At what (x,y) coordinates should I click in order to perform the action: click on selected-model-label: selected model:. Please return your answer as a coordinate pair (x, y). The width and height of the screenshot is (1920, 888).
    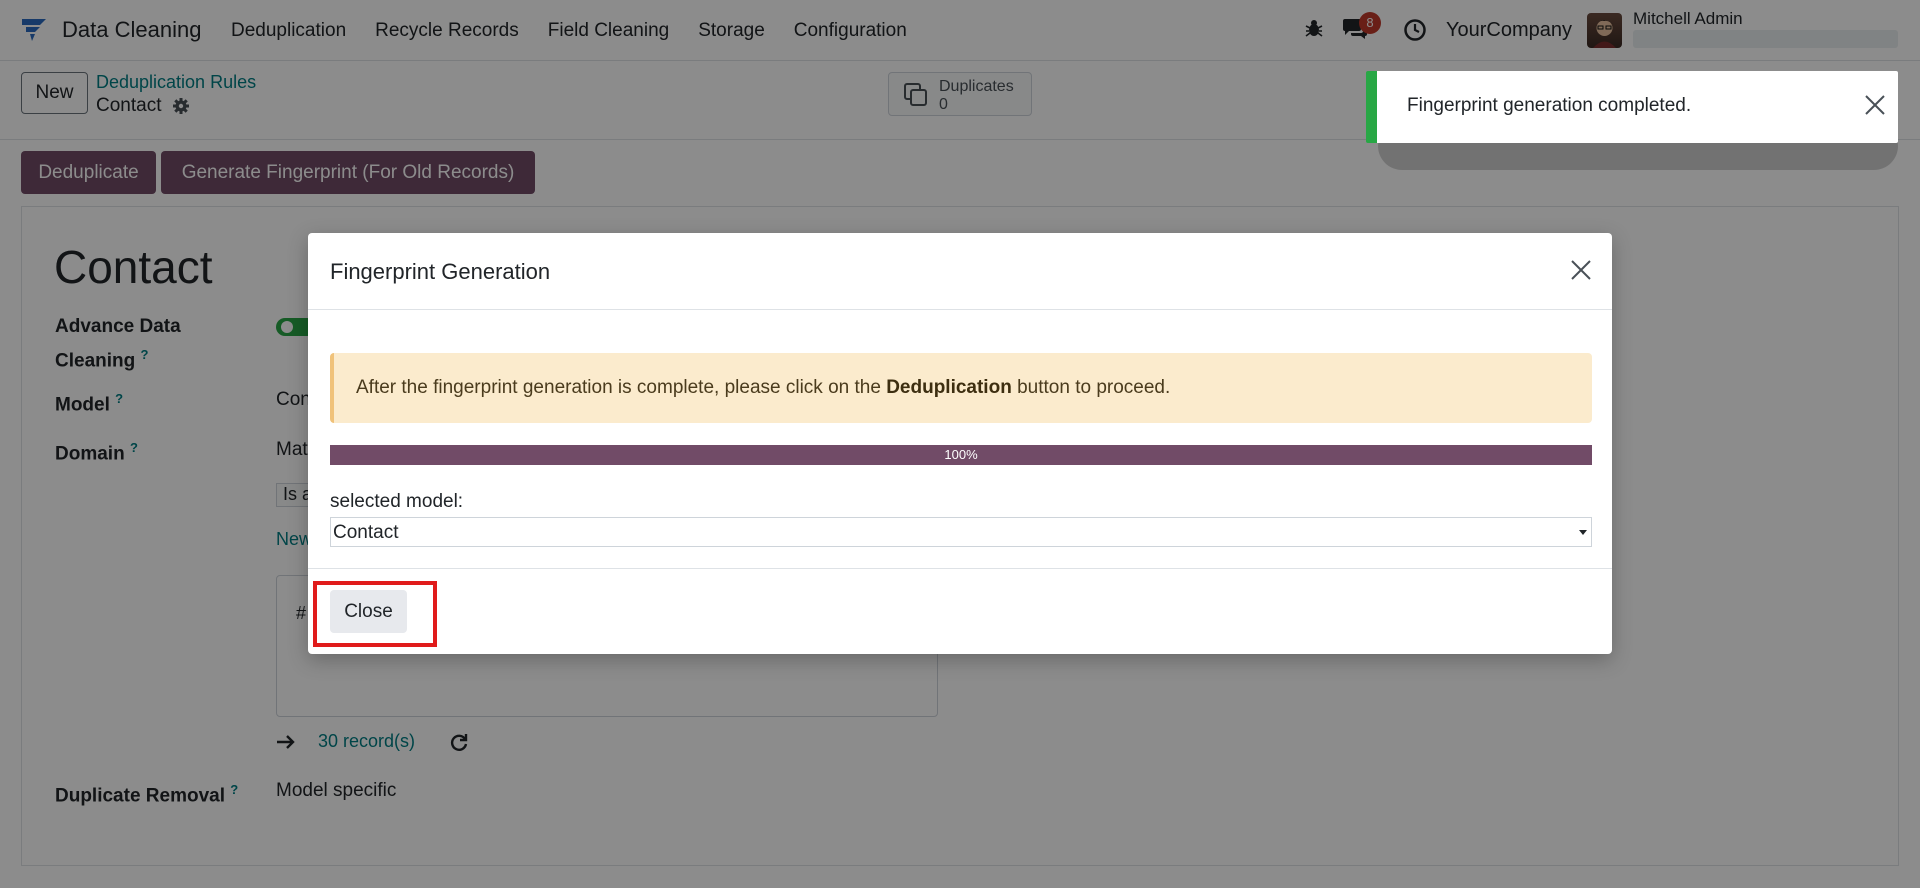
    Looking at the image, I should click on (397, 501).